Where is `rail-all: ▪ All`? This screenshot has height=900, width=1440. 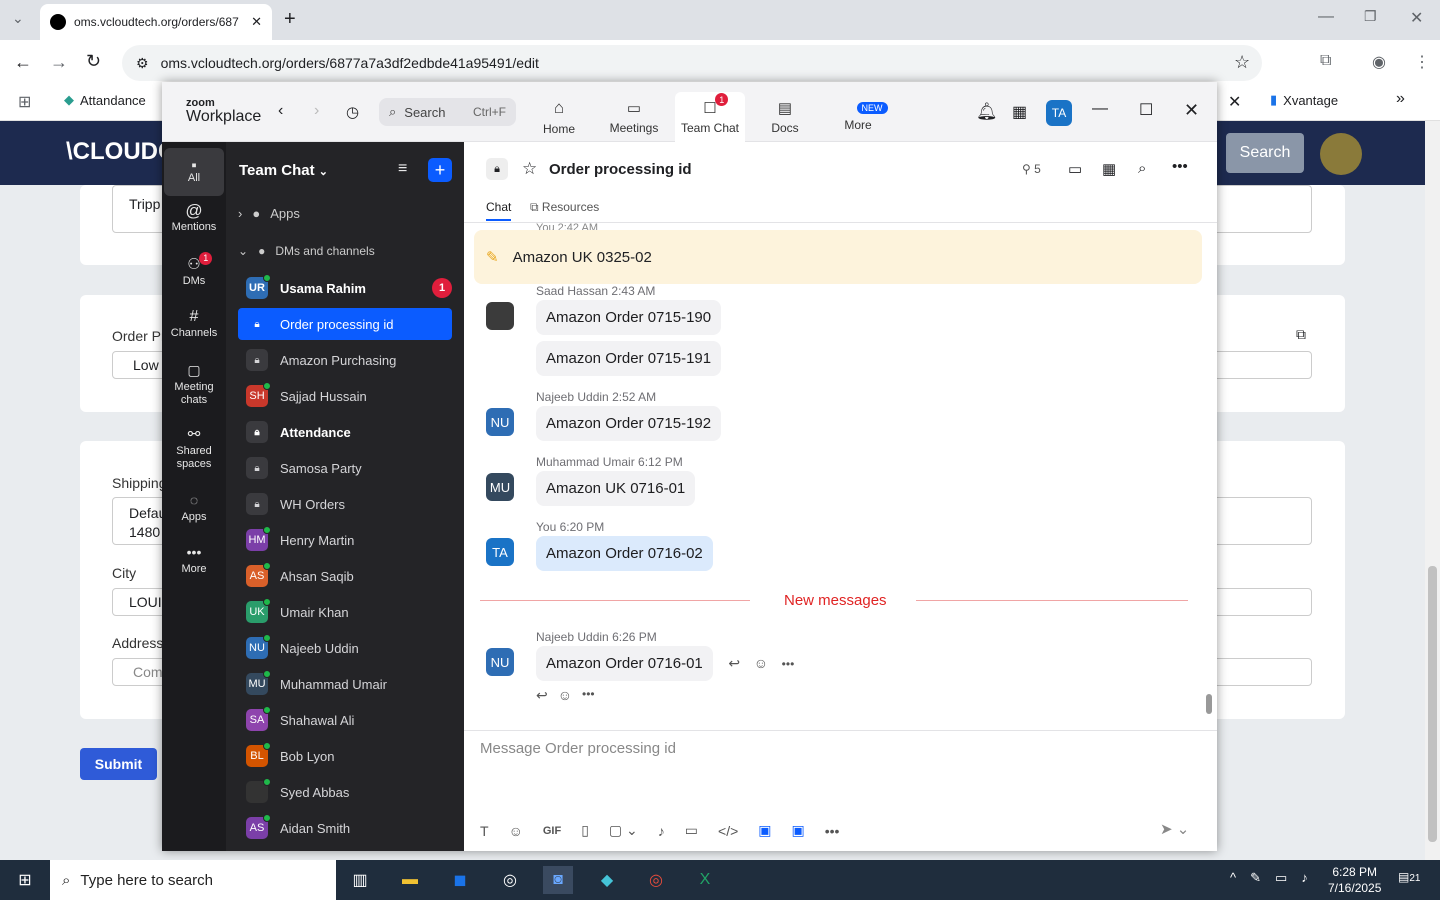 rail-all: ▪ All is located at coordinates (194, 172).